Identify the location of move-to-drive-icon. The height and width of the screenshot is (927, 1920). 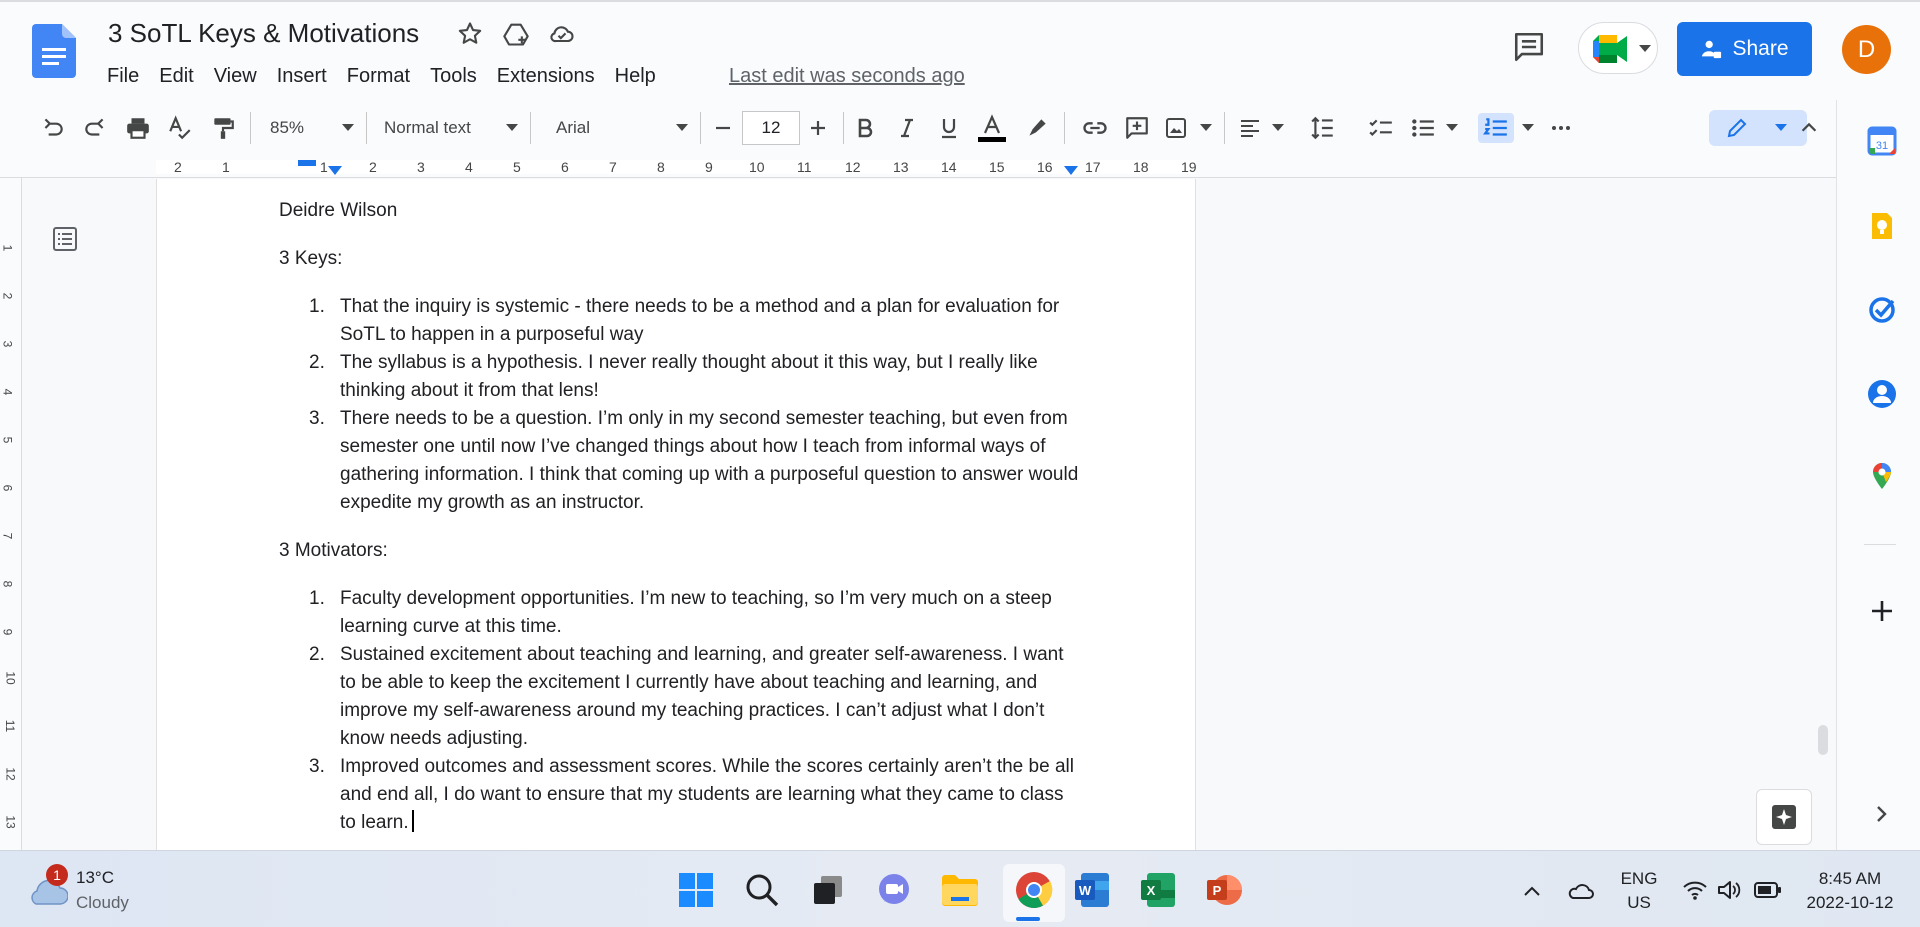
(516, 34).